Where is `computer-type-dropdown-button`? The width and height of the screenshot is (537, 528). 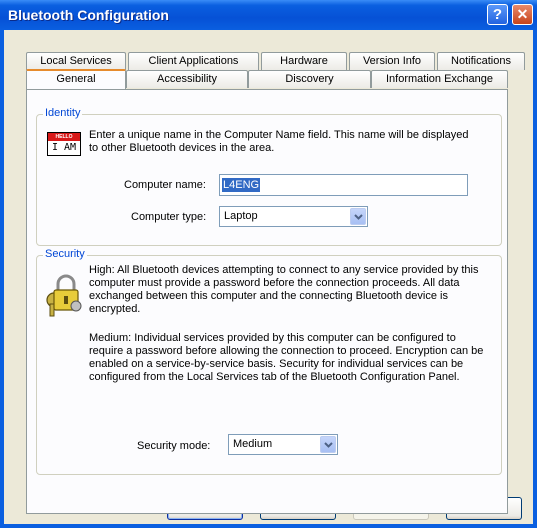
computer-type-dropdown-button is located at coordinates (358, 216).